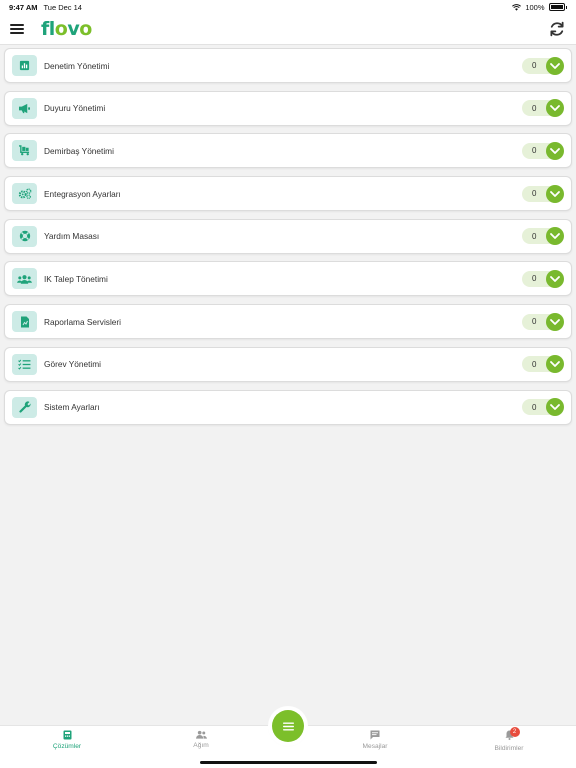 Image resolution: width=576 pixels, height=768 pixels. Describe the element at coordinates (288, 236) in the screenshot. I see `module-card-yardim: Yardım Masası 0` at that location.